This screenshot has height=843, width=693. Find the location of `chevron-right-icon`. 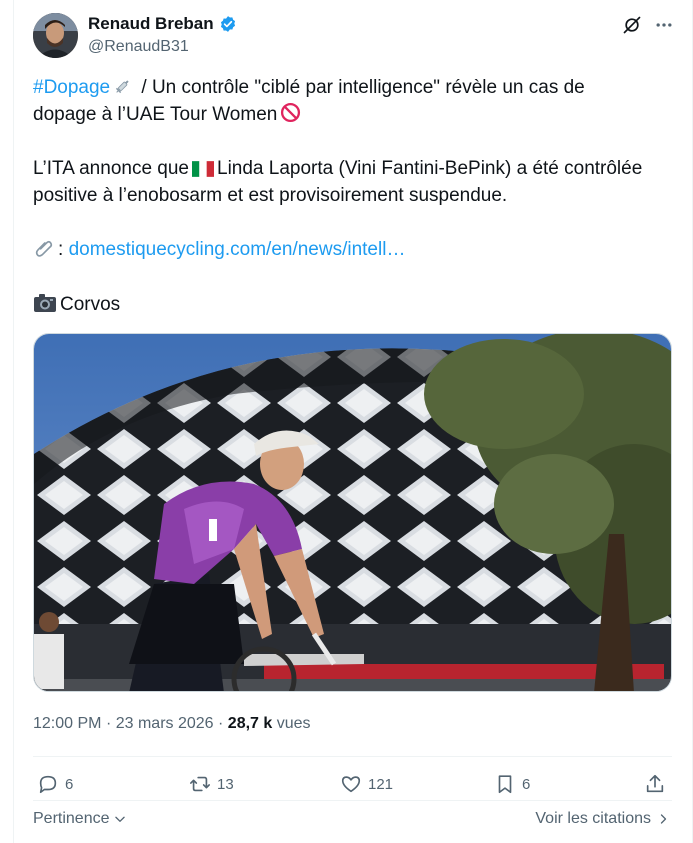

chevron-right-icon is located at coordinates (663, 819).